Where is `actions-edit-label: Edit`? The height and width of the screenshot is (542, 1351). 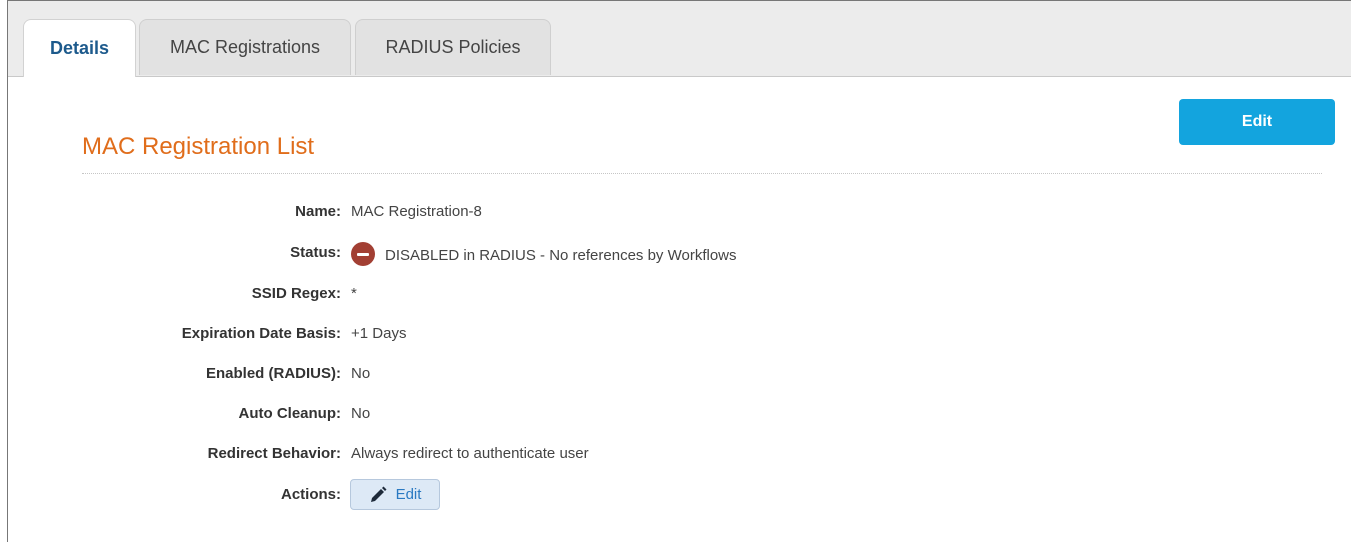 actions-edit-label: Edit is located at coordinates (408, 494).